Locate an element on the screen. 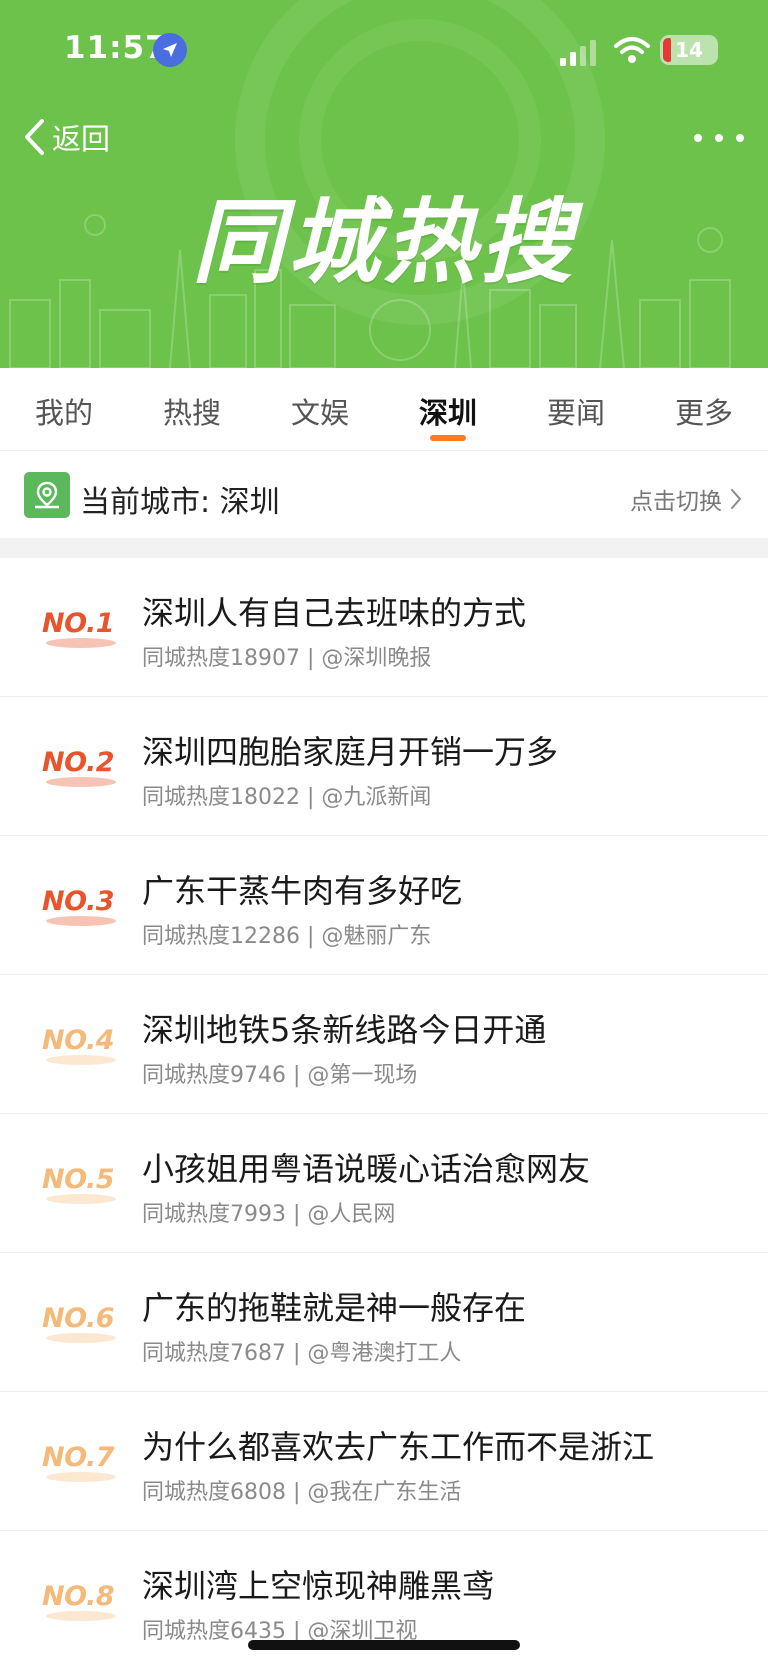 The height and width of the screenshot is (1662, 768). wifi-icon is located at coordinates (632, 50).